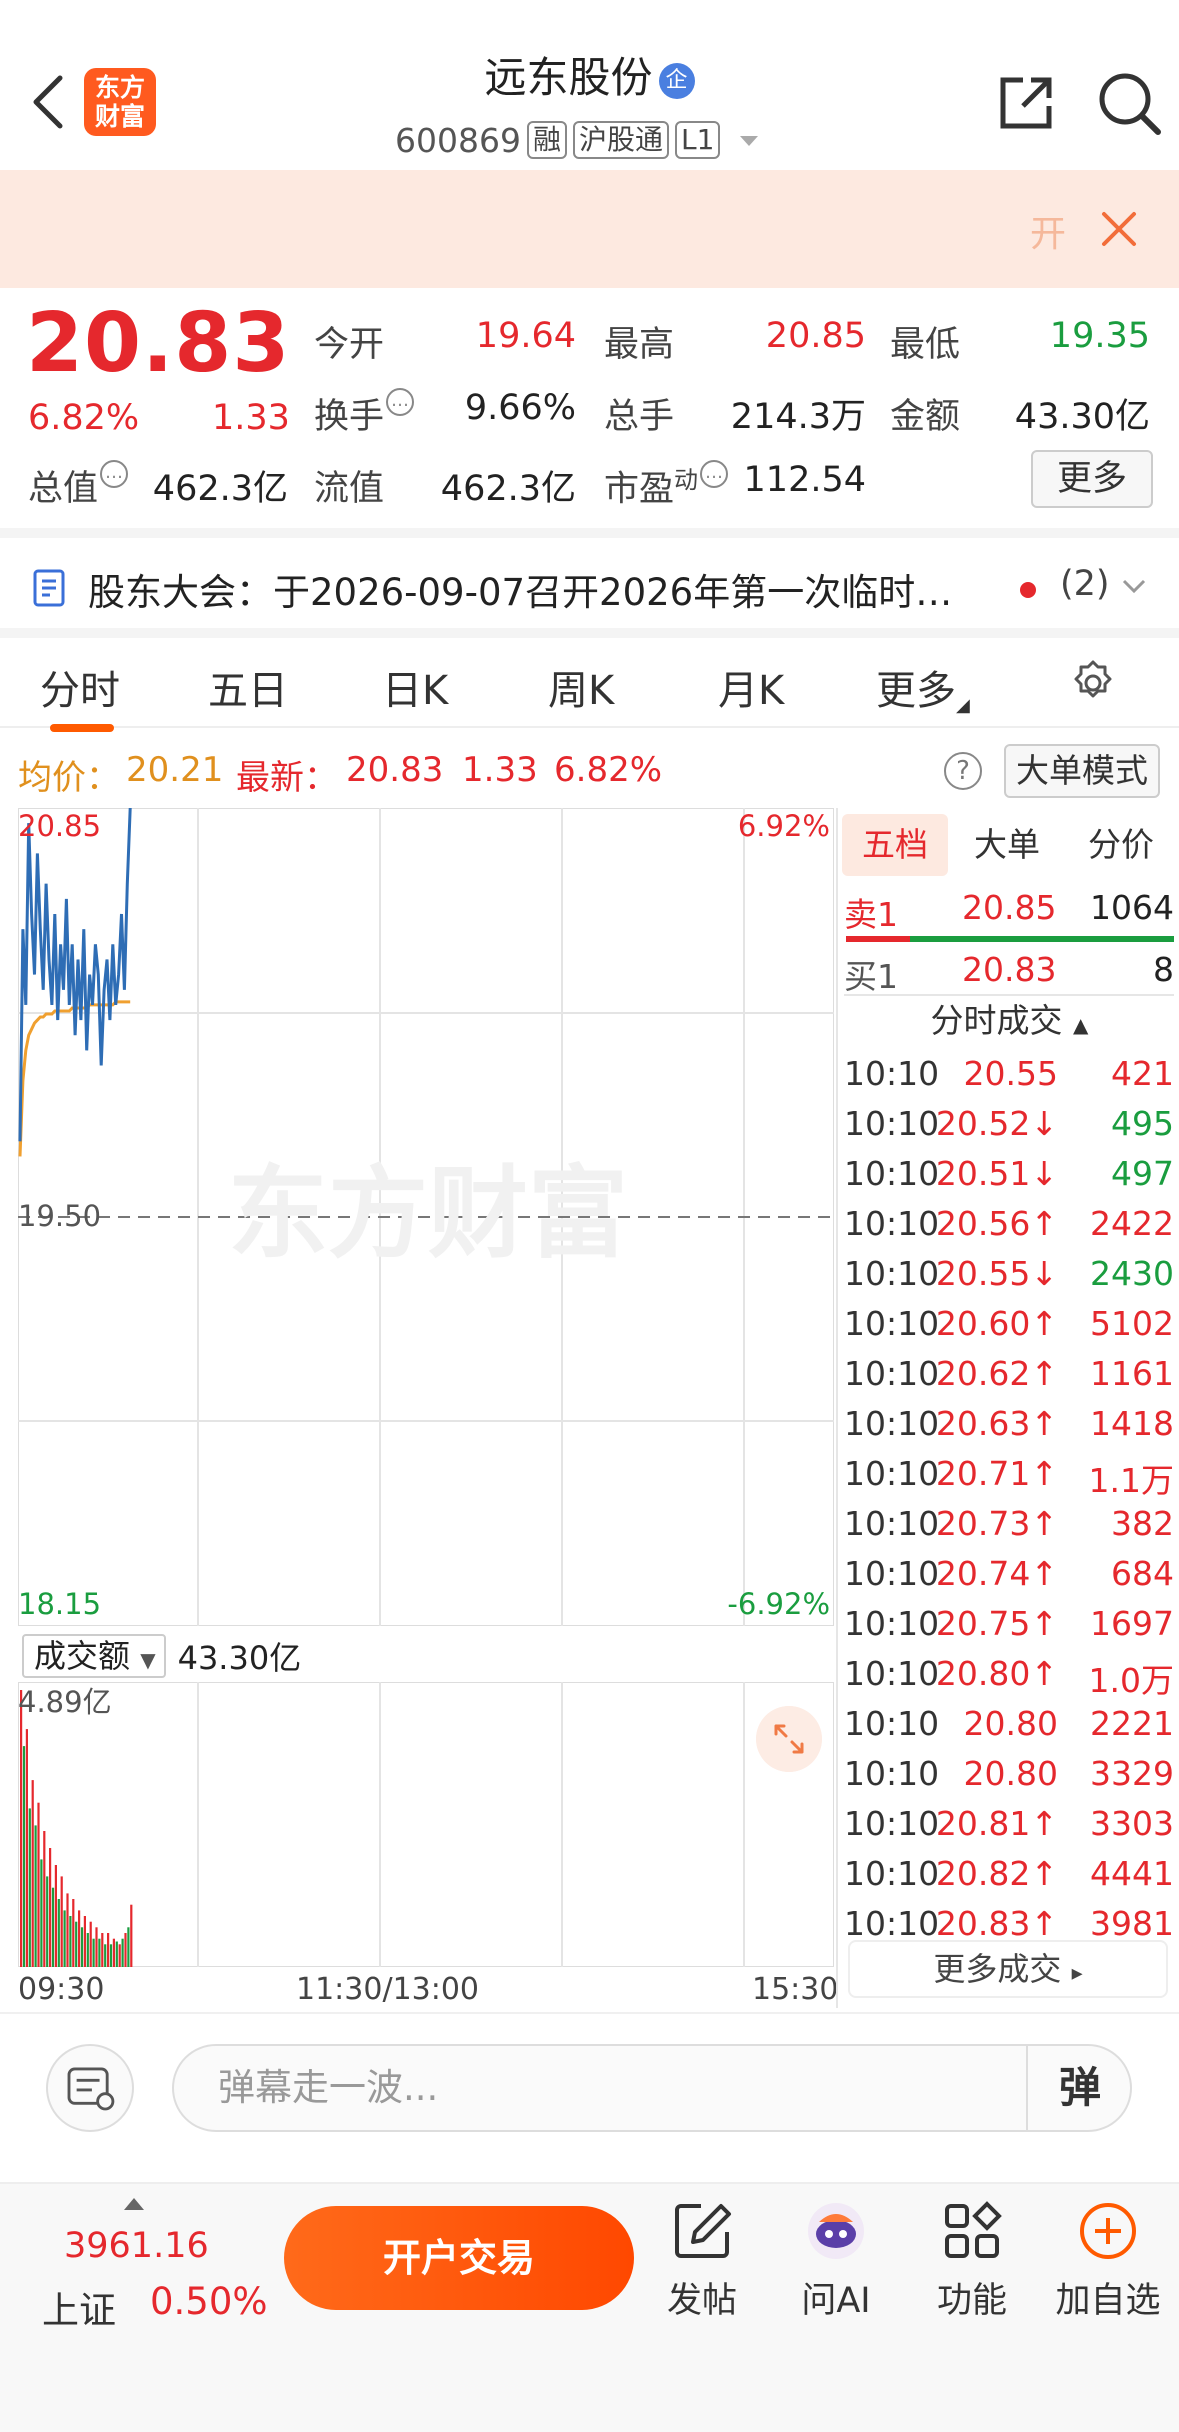 The height and width of the screenshot is (2432, 1179). Describe the element at coordinates (1009, 1079) in the screenshot. I see `trade-row: 10:10 20.55 421` at that location.